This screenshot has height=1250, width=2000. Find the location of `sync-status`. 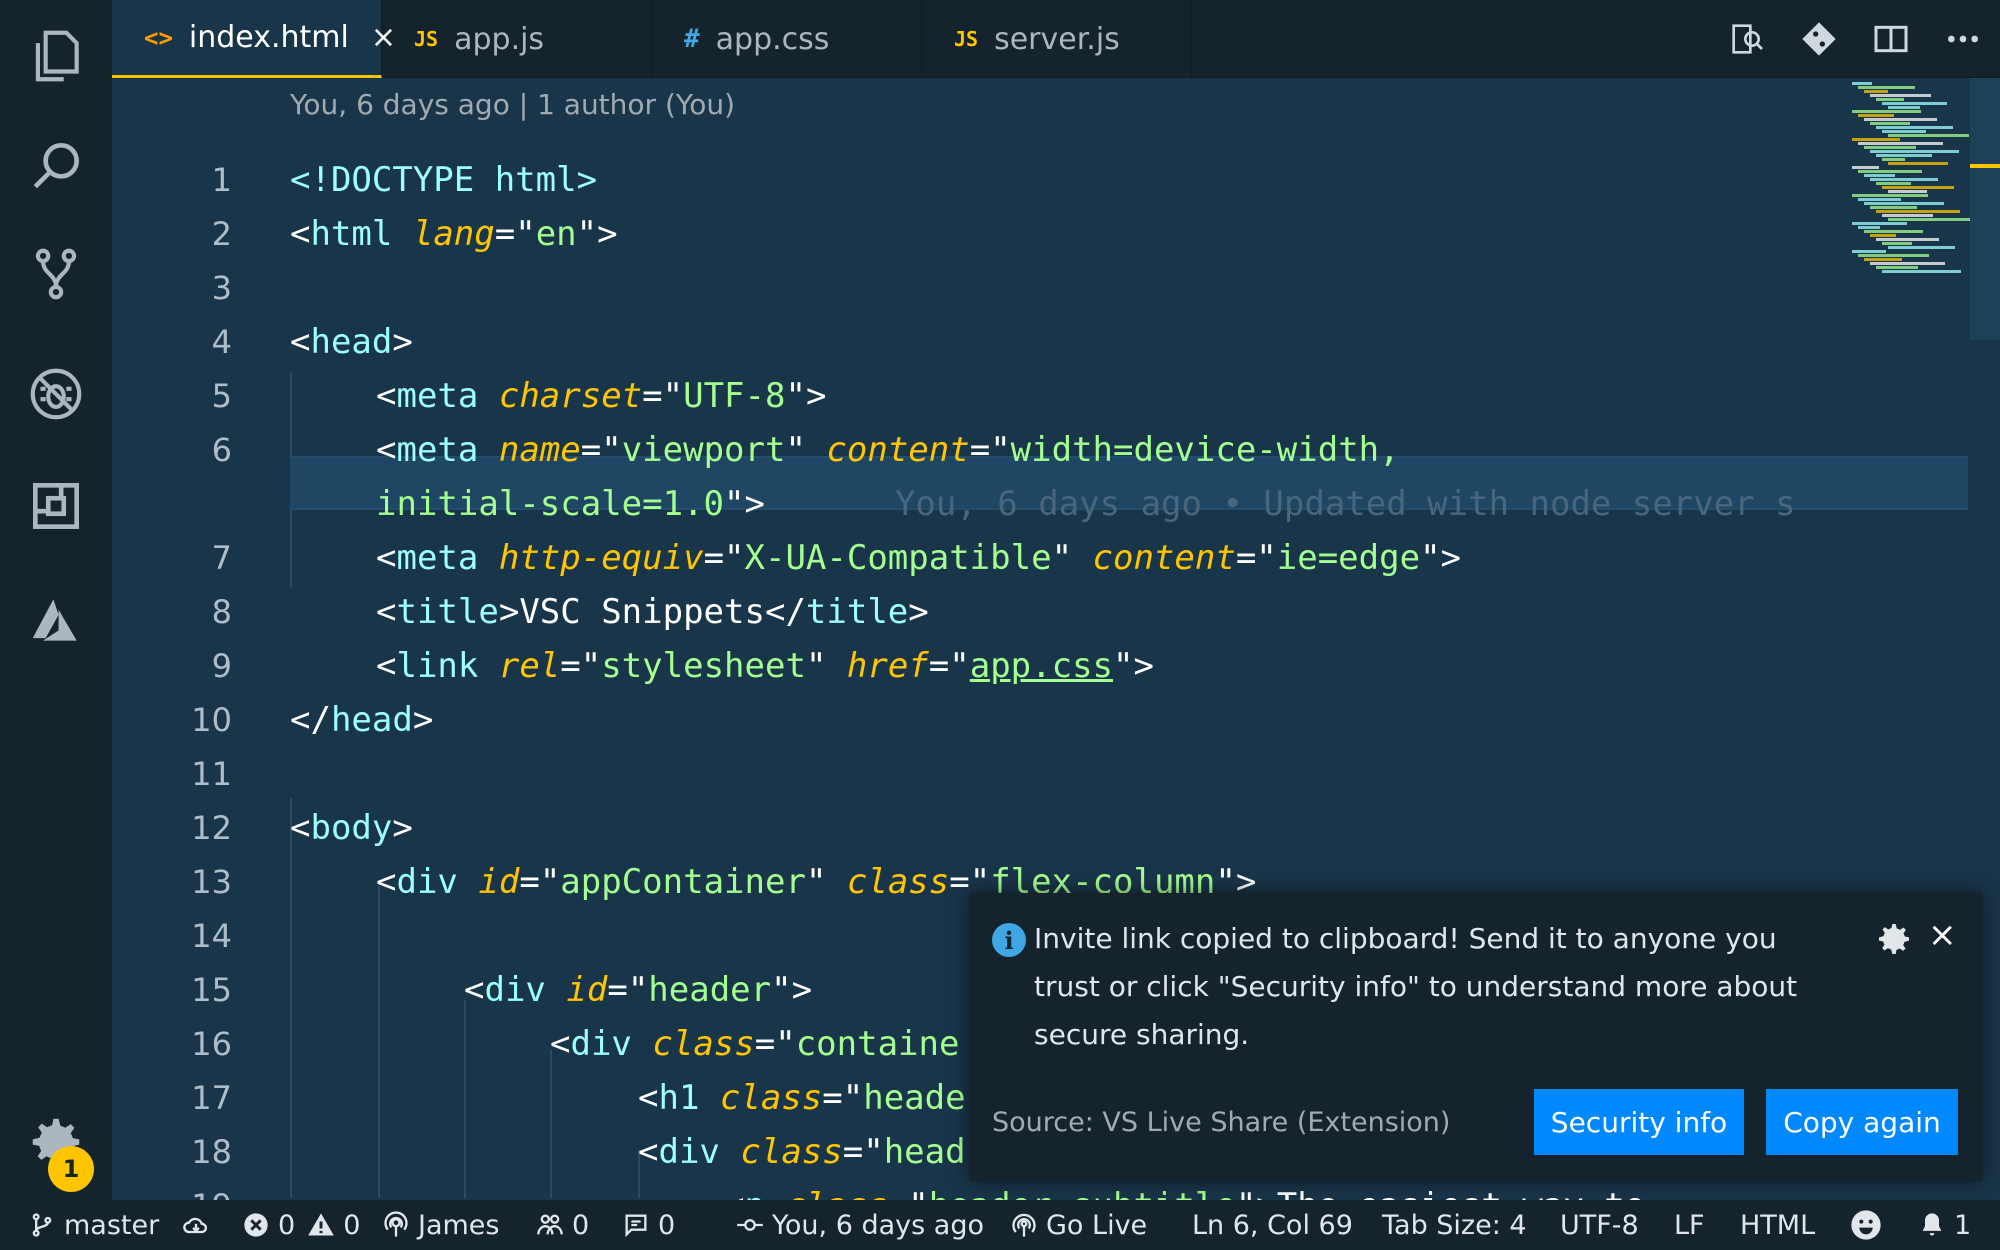

sync-status is located at coordinates (200, 1225).